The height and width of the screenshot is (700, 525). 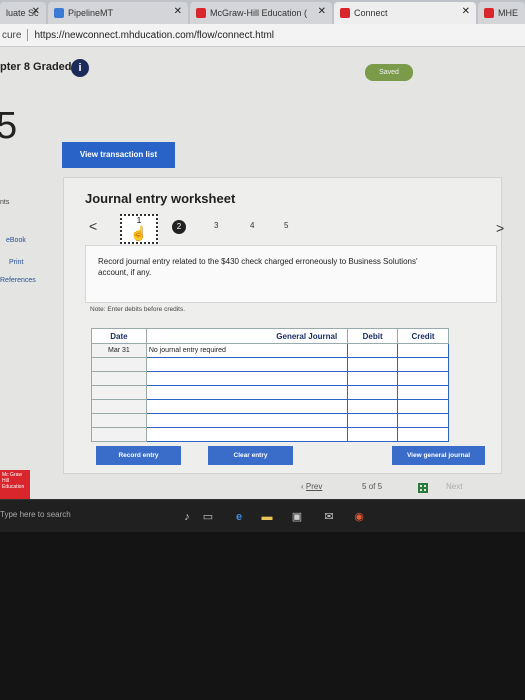 What do you see at coordinates (36, 67) in the screenshot?
I see `page-title: pter 8 Graded` at bounding box center [36, 67].